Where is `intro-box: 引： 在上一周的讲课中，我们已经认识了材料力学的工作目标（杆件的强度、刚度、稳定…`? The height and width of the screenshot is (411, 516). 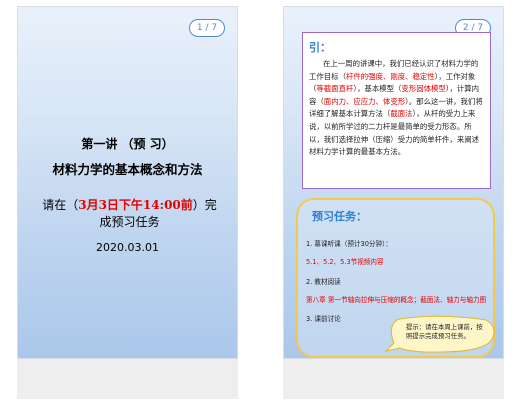 intro-box: 引： 在上一周的讲课中，我们已经认识了材料力学的工作目标（杆件的强度、刚度、稳定… is located at coordinates (396, 110).